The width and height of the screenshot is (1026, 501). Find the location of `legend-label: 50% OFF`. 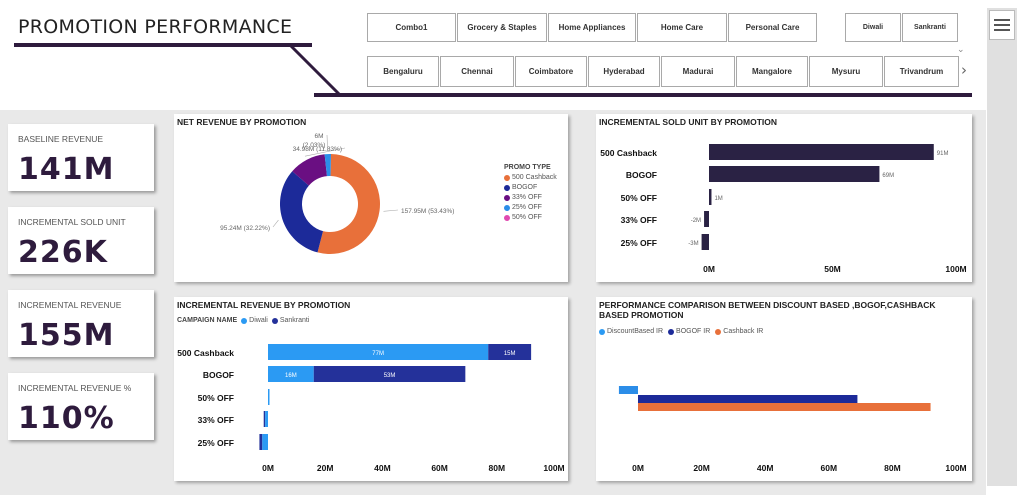

legend-label: 50% OFF is located at coordinates (527, 217).